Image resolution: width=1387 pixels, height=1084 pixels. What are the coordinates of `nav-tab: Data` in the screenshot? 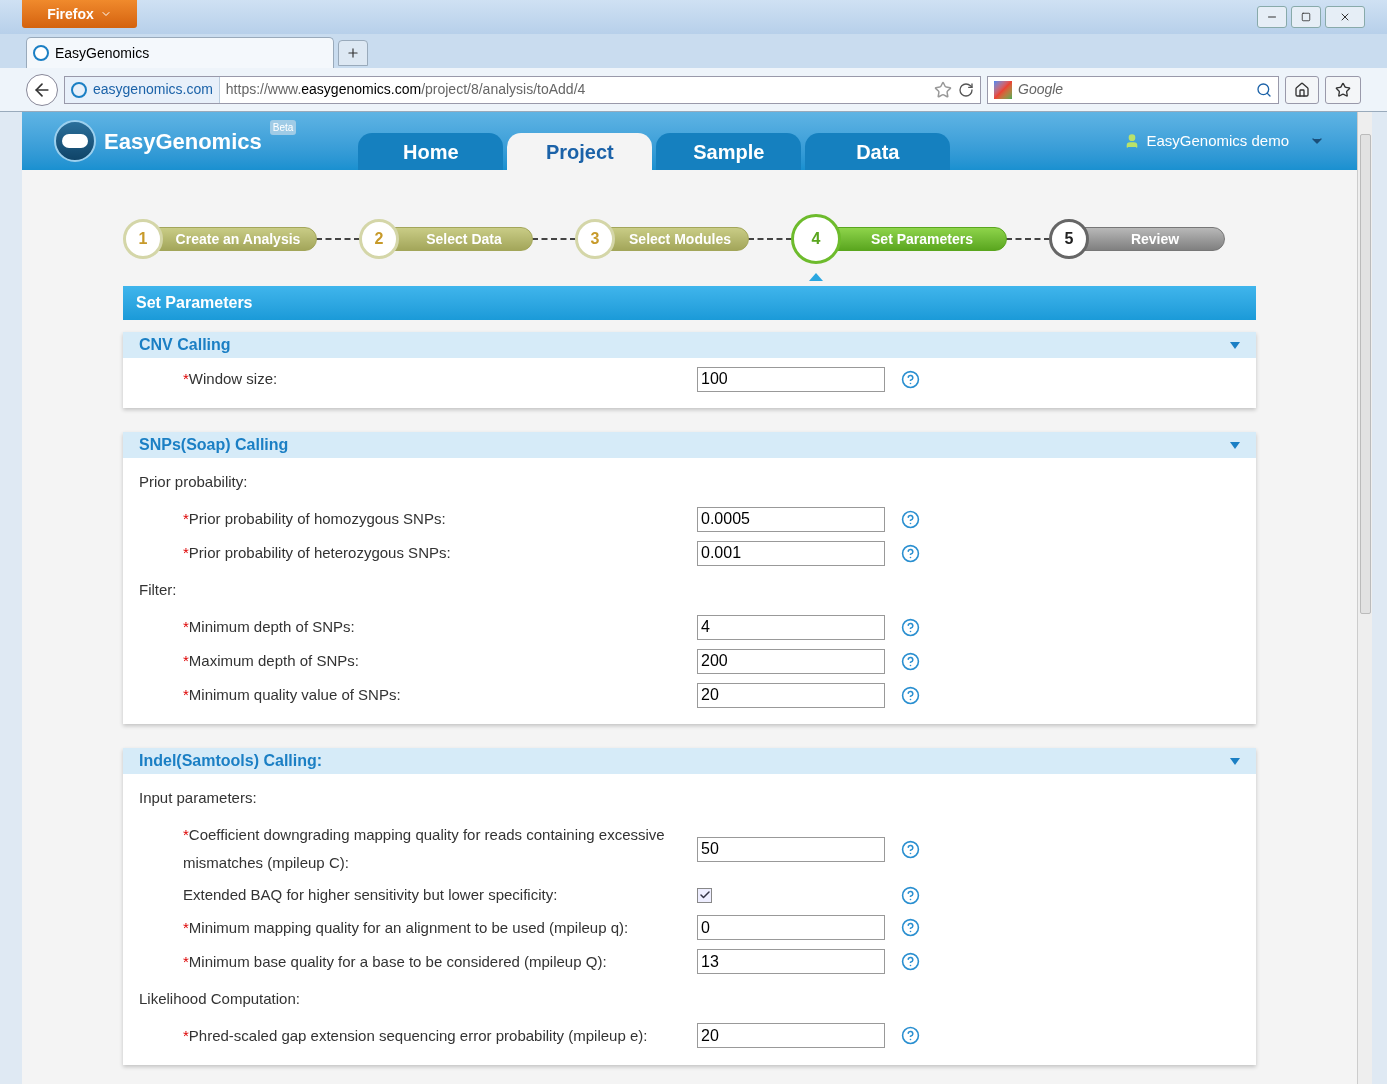 It's located at (878, 151).